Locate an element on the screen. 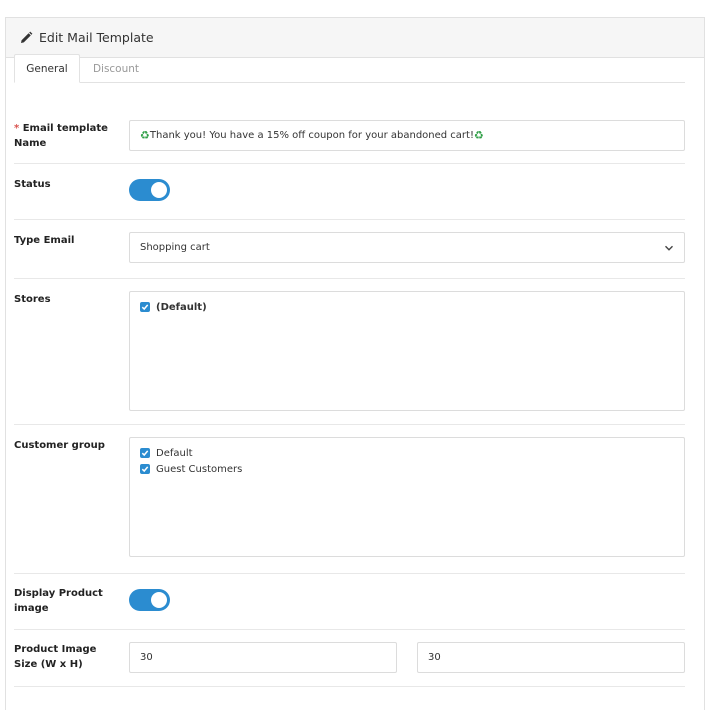  tab-bar: General Discount is located at coordinates (349, 68).